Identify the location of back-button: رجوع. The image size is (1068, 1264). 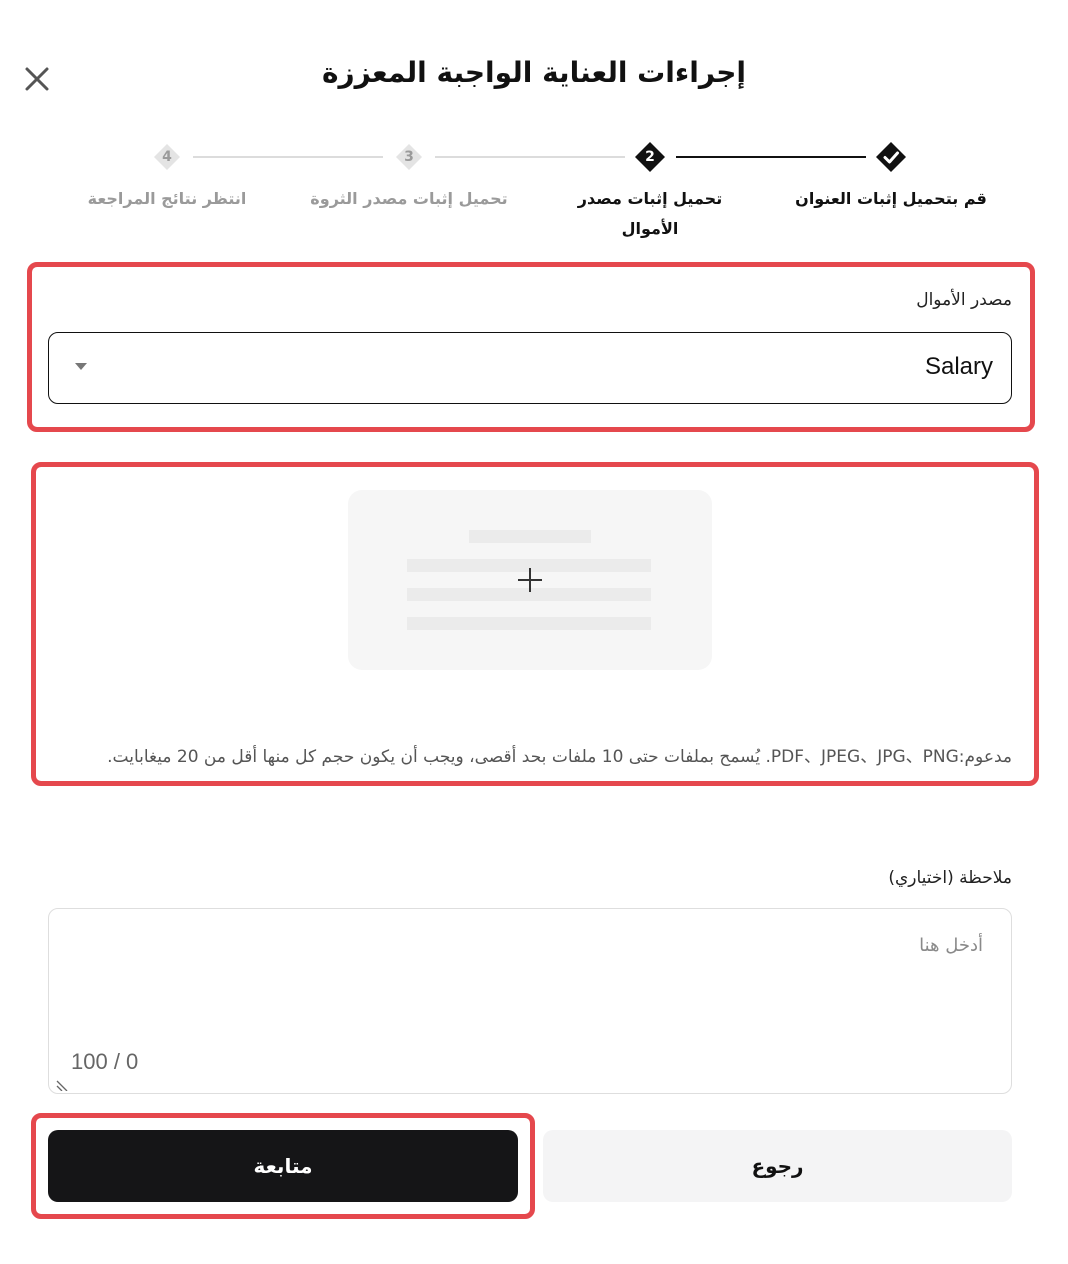
(777, 1166).